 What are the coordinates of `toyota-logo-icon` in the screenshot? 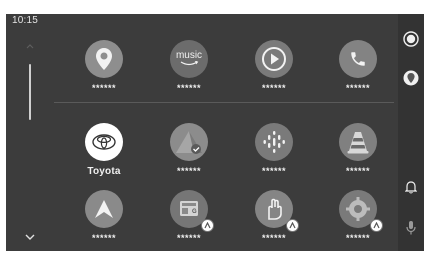 It's located at (104, 142).